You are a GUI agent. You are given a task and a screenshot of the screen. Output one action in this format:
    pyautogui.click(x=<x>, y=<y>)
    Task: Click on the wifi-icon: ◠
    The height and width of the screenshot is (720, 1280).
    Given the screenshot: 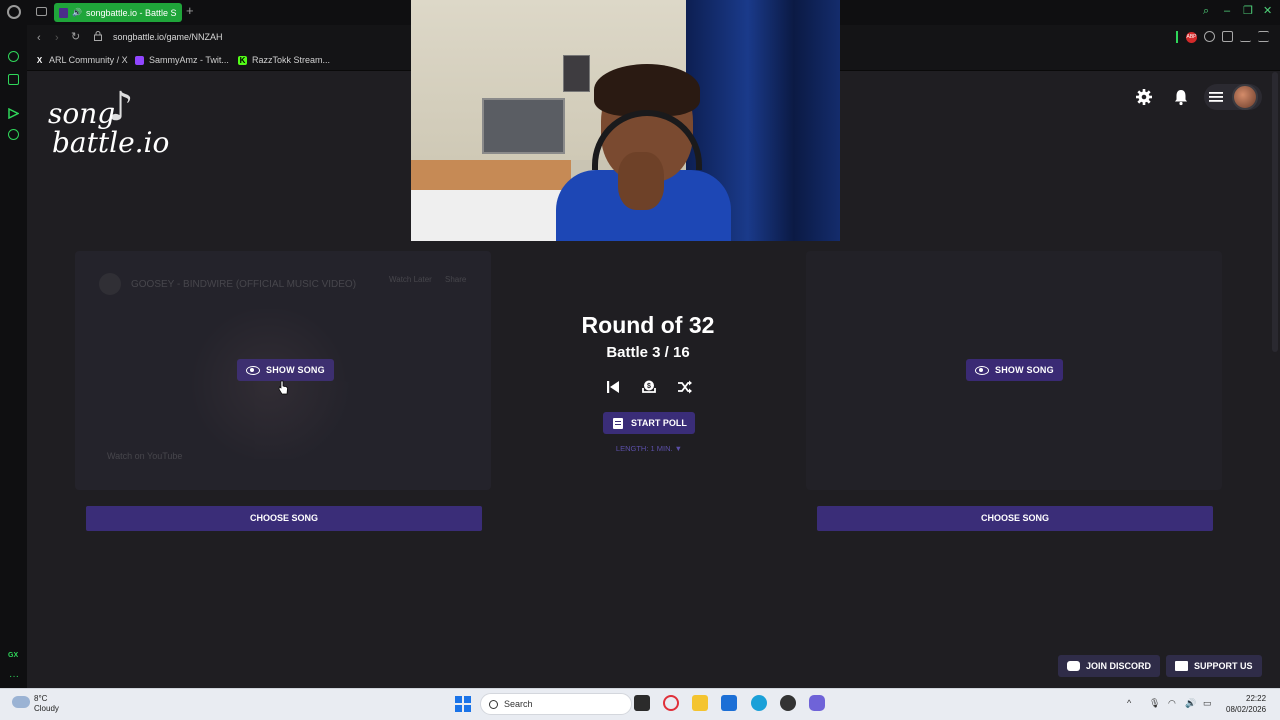 What is the action you would take?
    pyautogui.click(x=1172, y=703)
    